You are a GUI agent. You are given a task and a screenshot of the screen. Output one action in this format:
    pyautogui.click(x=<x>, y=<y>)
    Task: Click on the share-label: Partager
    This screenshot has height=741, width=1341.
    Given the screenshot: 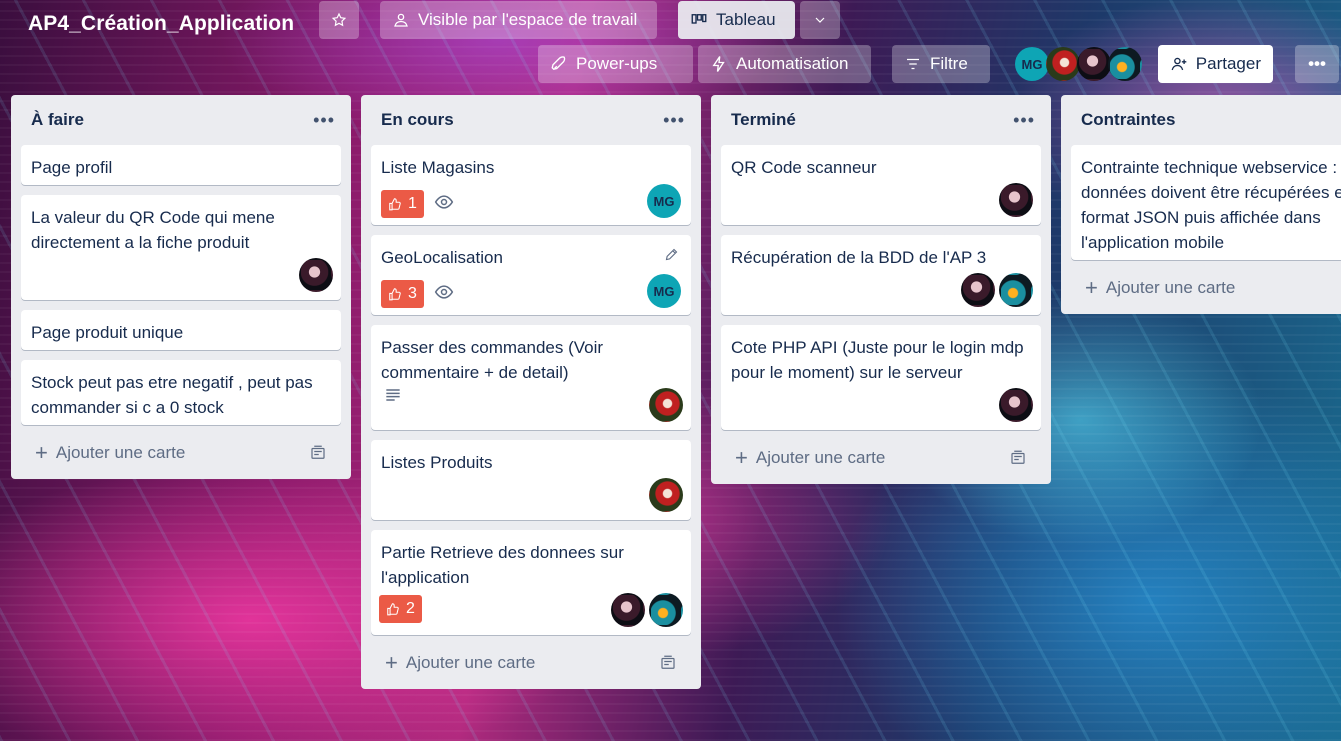 What is the action you would take?
    pyautogui.click(x=1228, y=63)
    